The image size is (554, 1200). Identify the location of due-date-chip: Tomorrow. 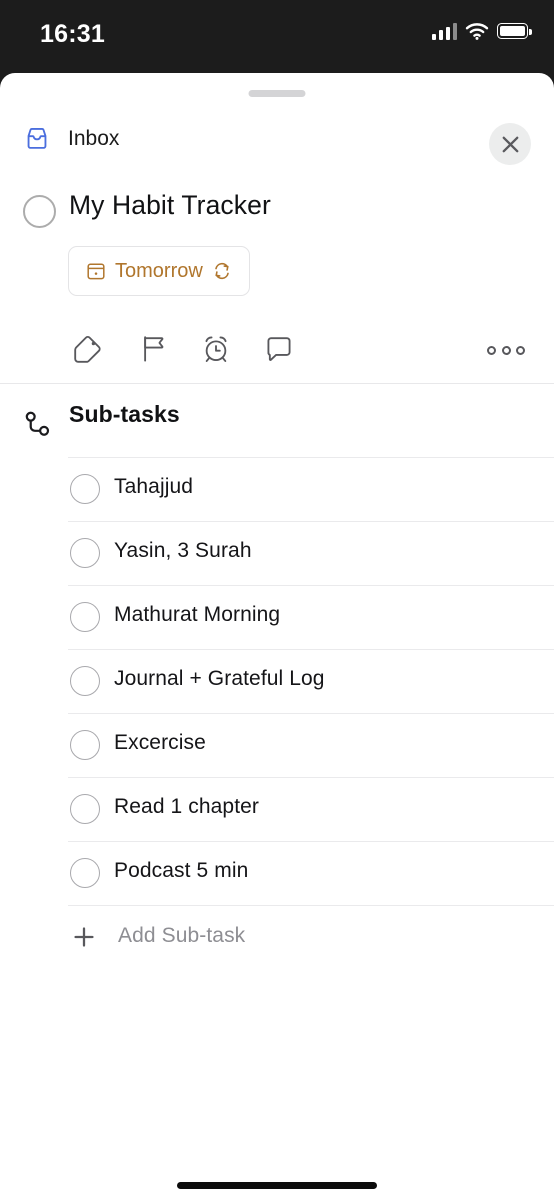
(159, 271).